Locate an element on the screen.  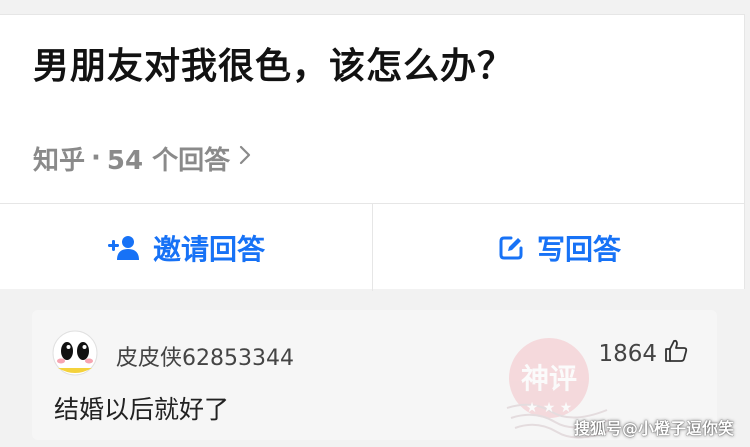
stamp-text: 神评 is located at coordinates (549, 378).